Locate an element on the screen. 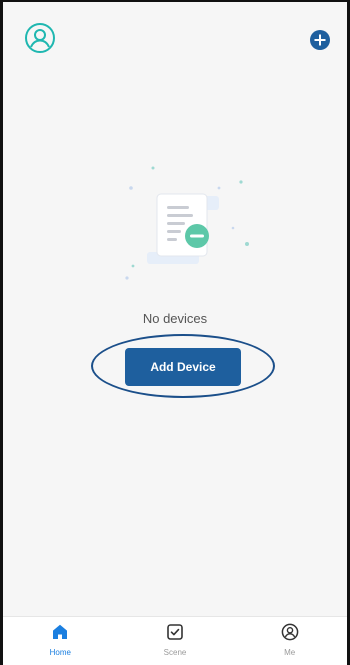 The image size is (350, 665). home-icon is located at coordinates (60, 631).